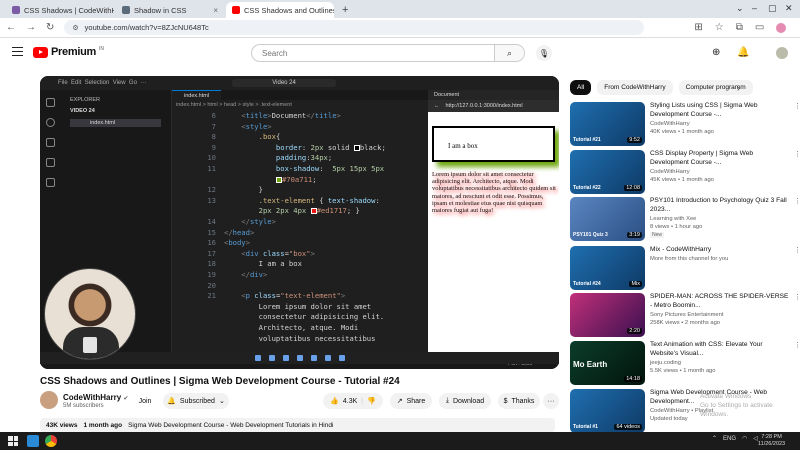 The height and width of the screenshot is (450, 800). What do you see at coordinates (519, 401) in the screenshot?
I see `thanks-button: $ Thanks` at bounding box center [519, 401].